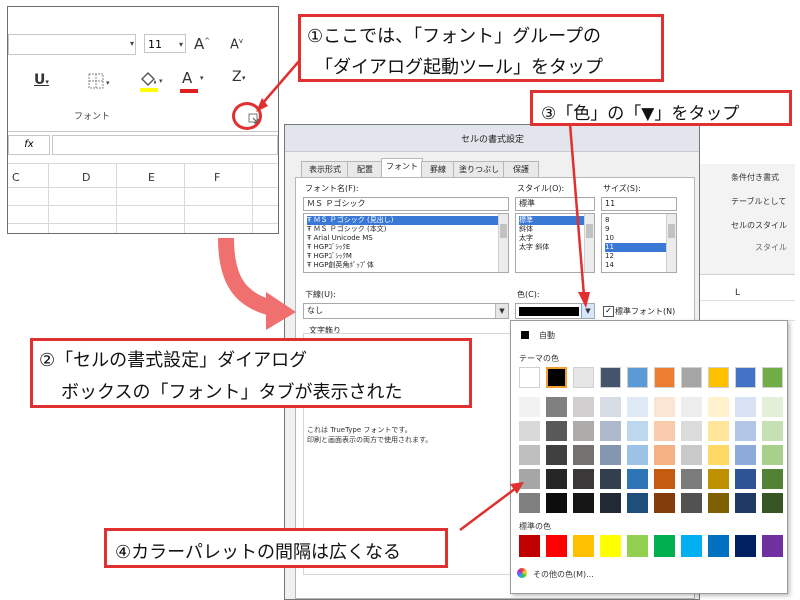 This screenshot has height=600, width=800. Describe the element at coordinates (454, 36) in the screenshot. I see `callout-1-line-1: ①ここでは、「フォント」グループの` at that location.